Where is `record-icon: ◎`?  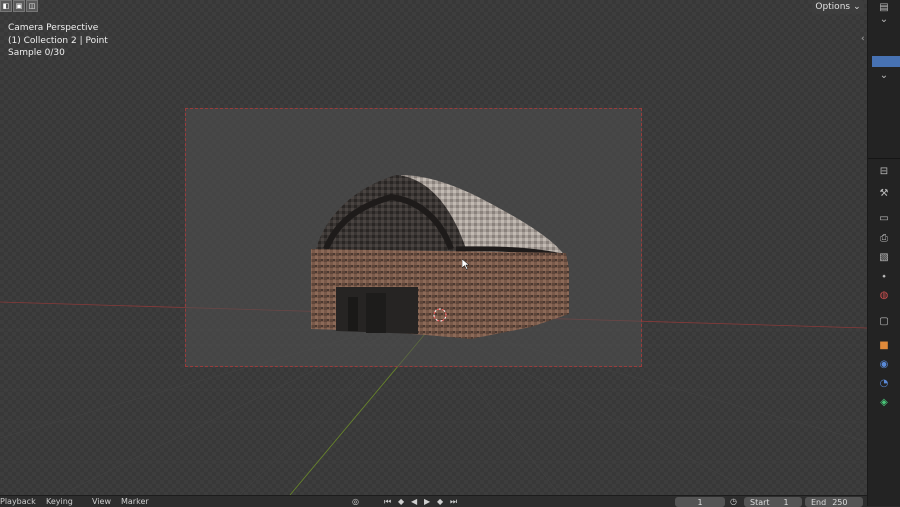
record-icon: ◎ is located at coordinates (355, 501).